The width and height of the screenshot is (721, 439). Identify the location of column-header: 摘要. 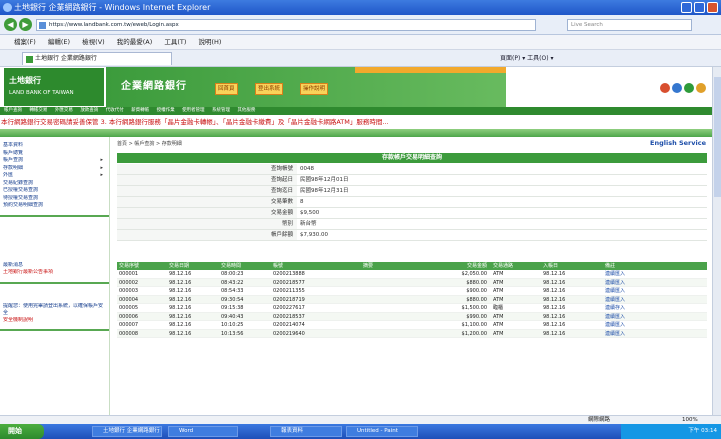
(391, 266).